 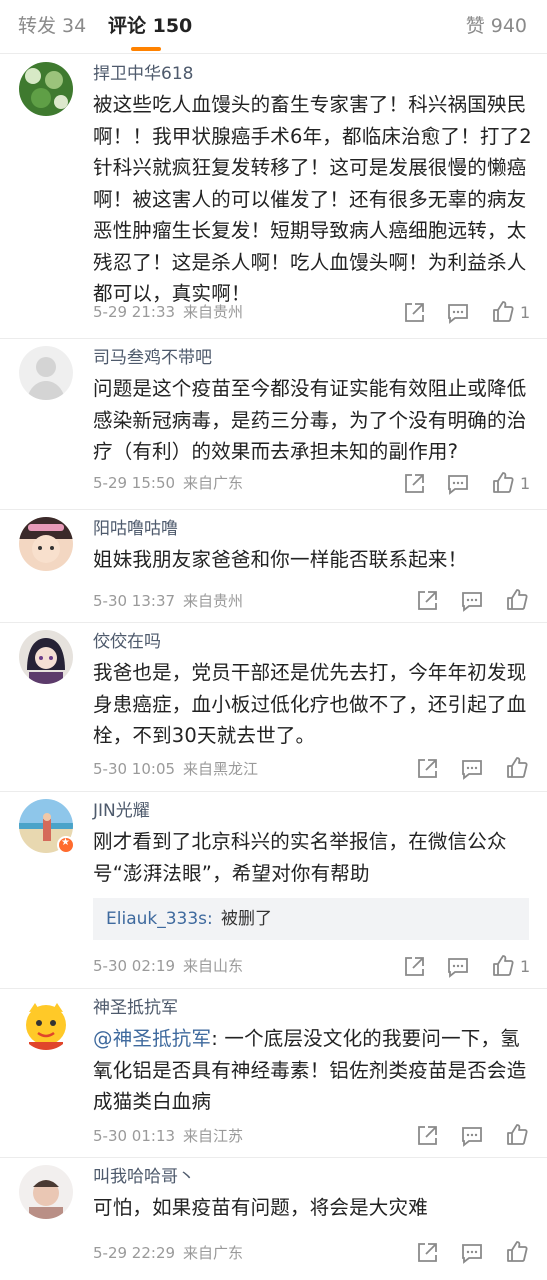 I want to click on timestamp: 5-29 21:33, so click(x=134, y=312).